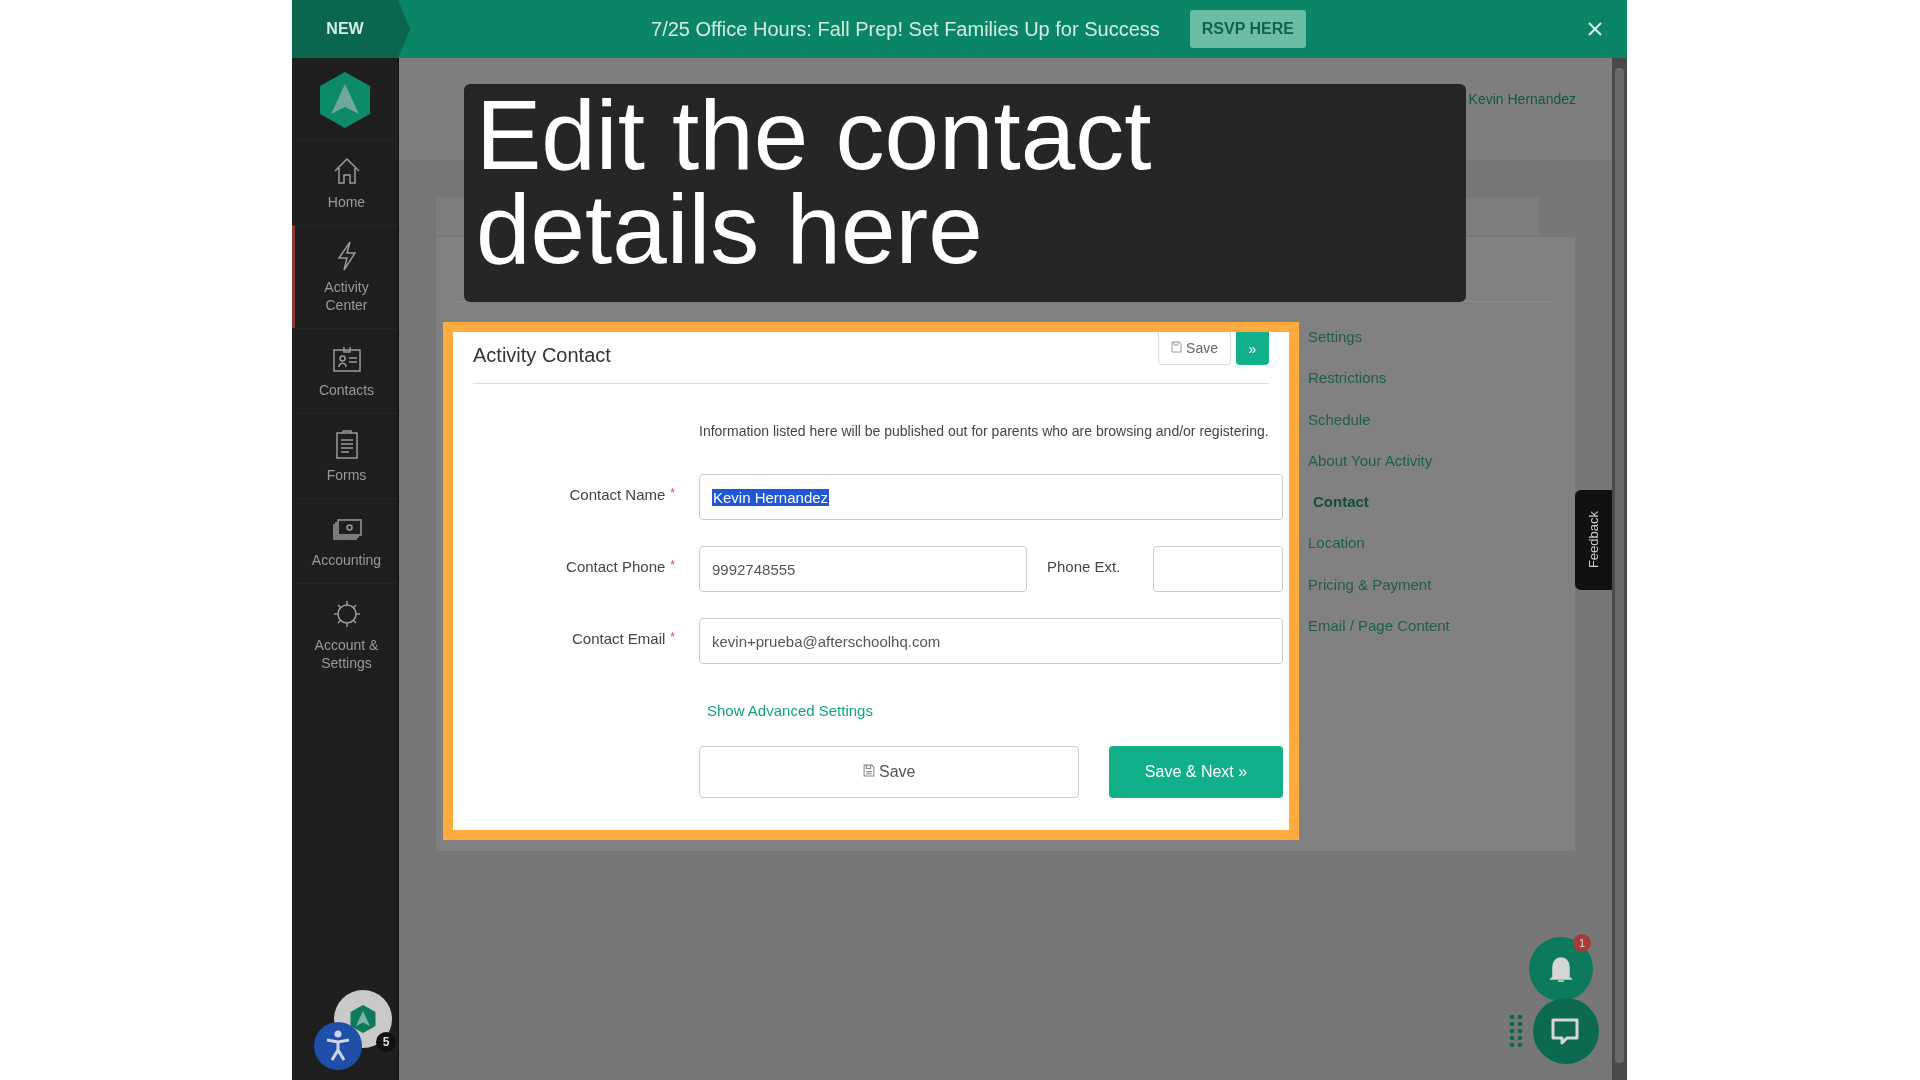 This screenshot has width=1920, height=1080. I want to click on count-badge: 5, so click(386, 1042).